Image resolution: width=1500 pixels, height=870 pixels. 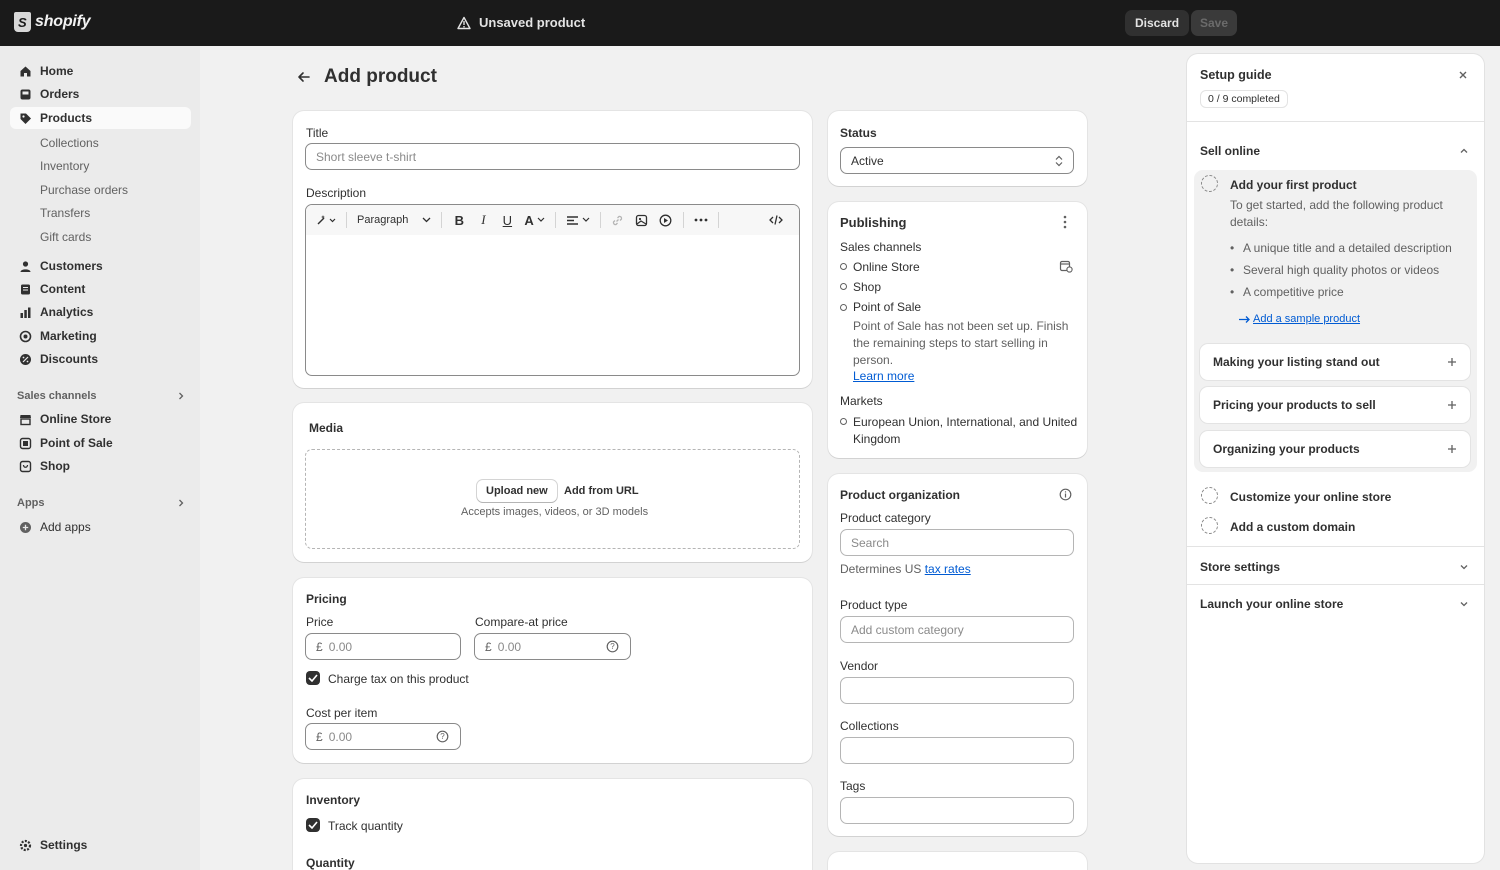 What do you see at coordinates (886, 267) in the screenshot?
I see `channel-online-store: Online Store` at bounding box center [886, 267].